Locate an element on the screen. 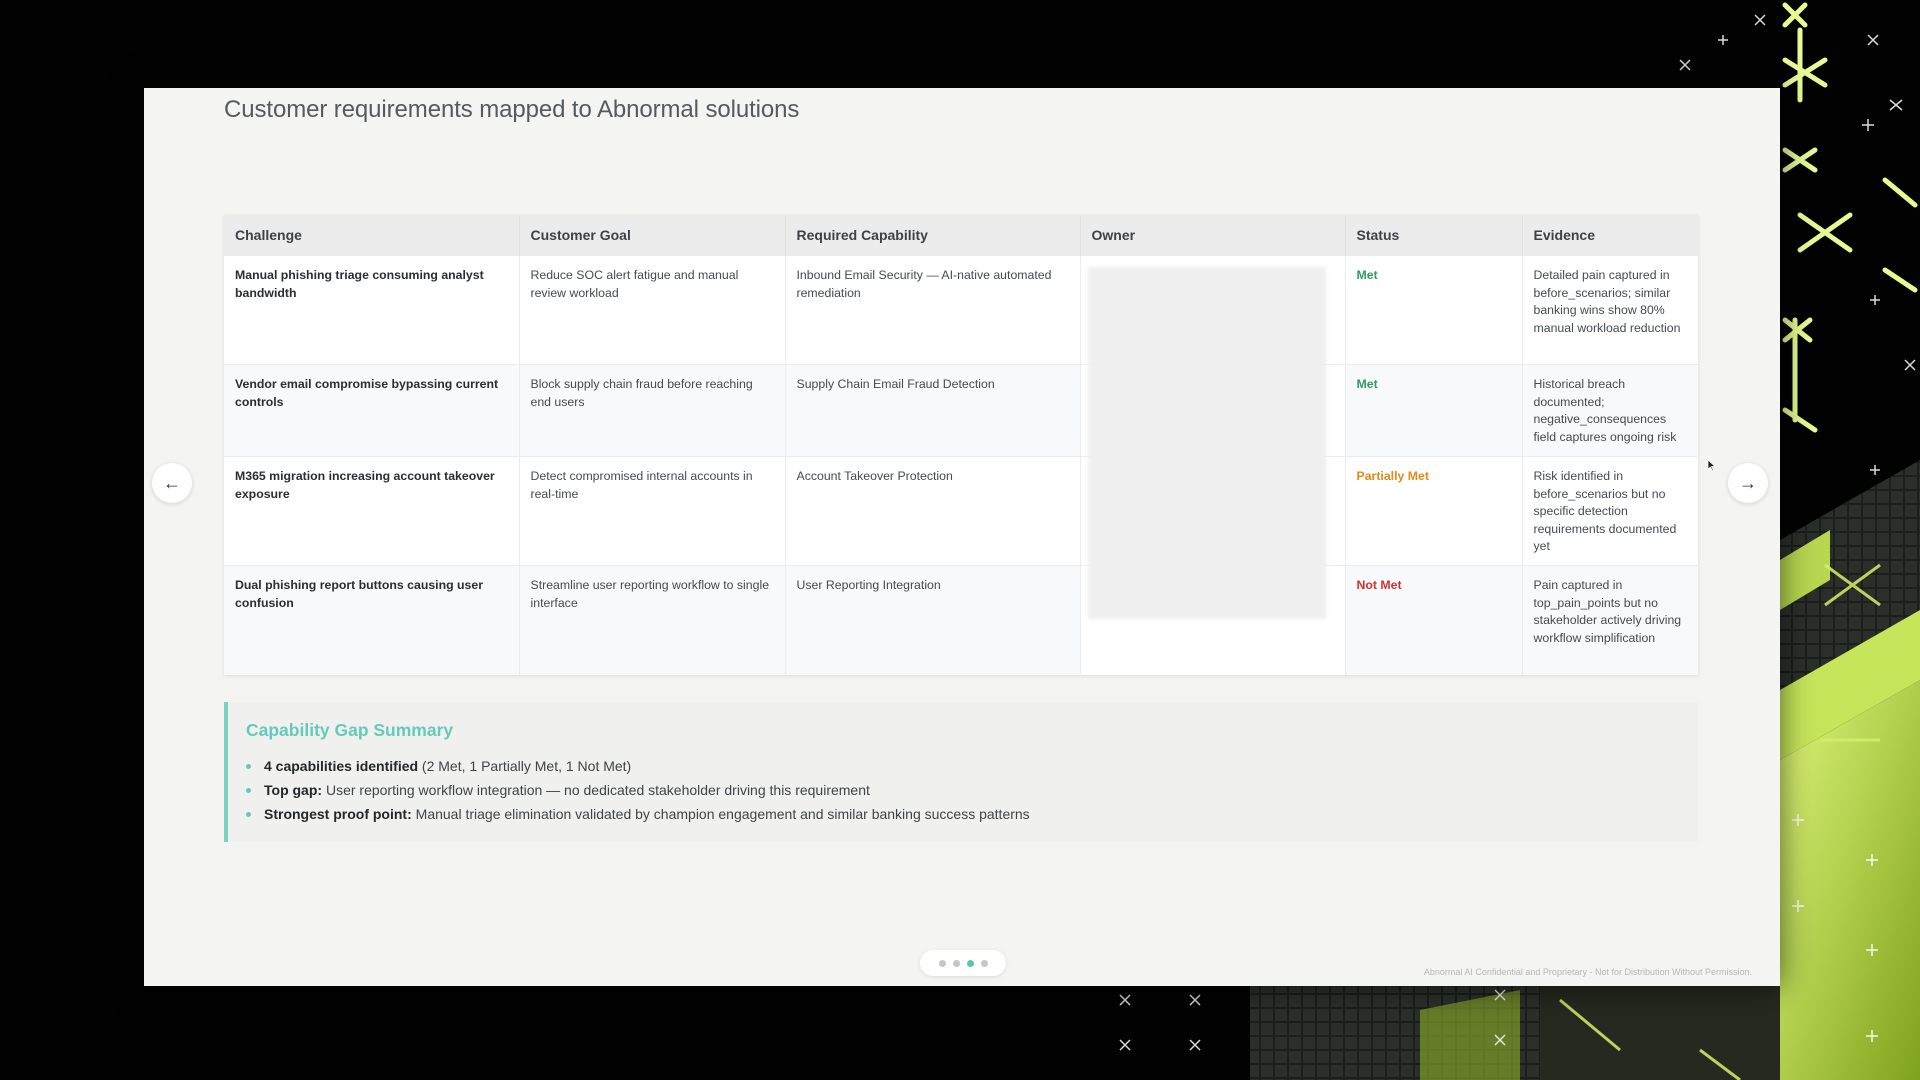 The height and width of the screenshot is (1080, 1920). column-header-challenge: Challenge is located at coordinates (372, 235).